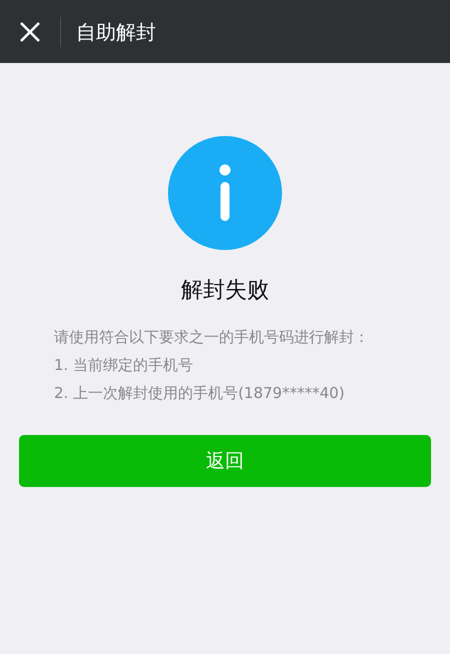  What do you see at coordinates (116, 32) in the screenshot?
I see `header-title: 自助解封` at bounding box center [116, 32].